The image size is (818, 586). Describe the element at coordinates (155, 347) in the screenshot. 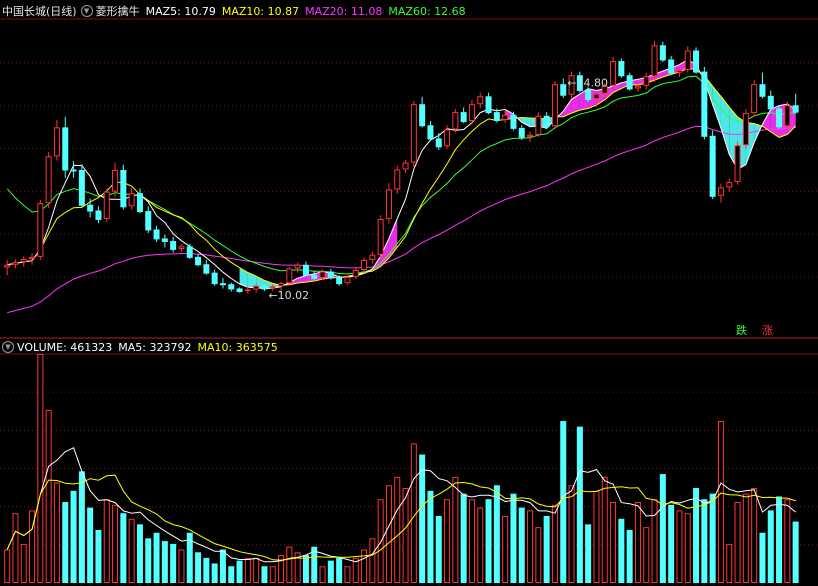

I see `ma5-readout: MA5: 323792` at that location.